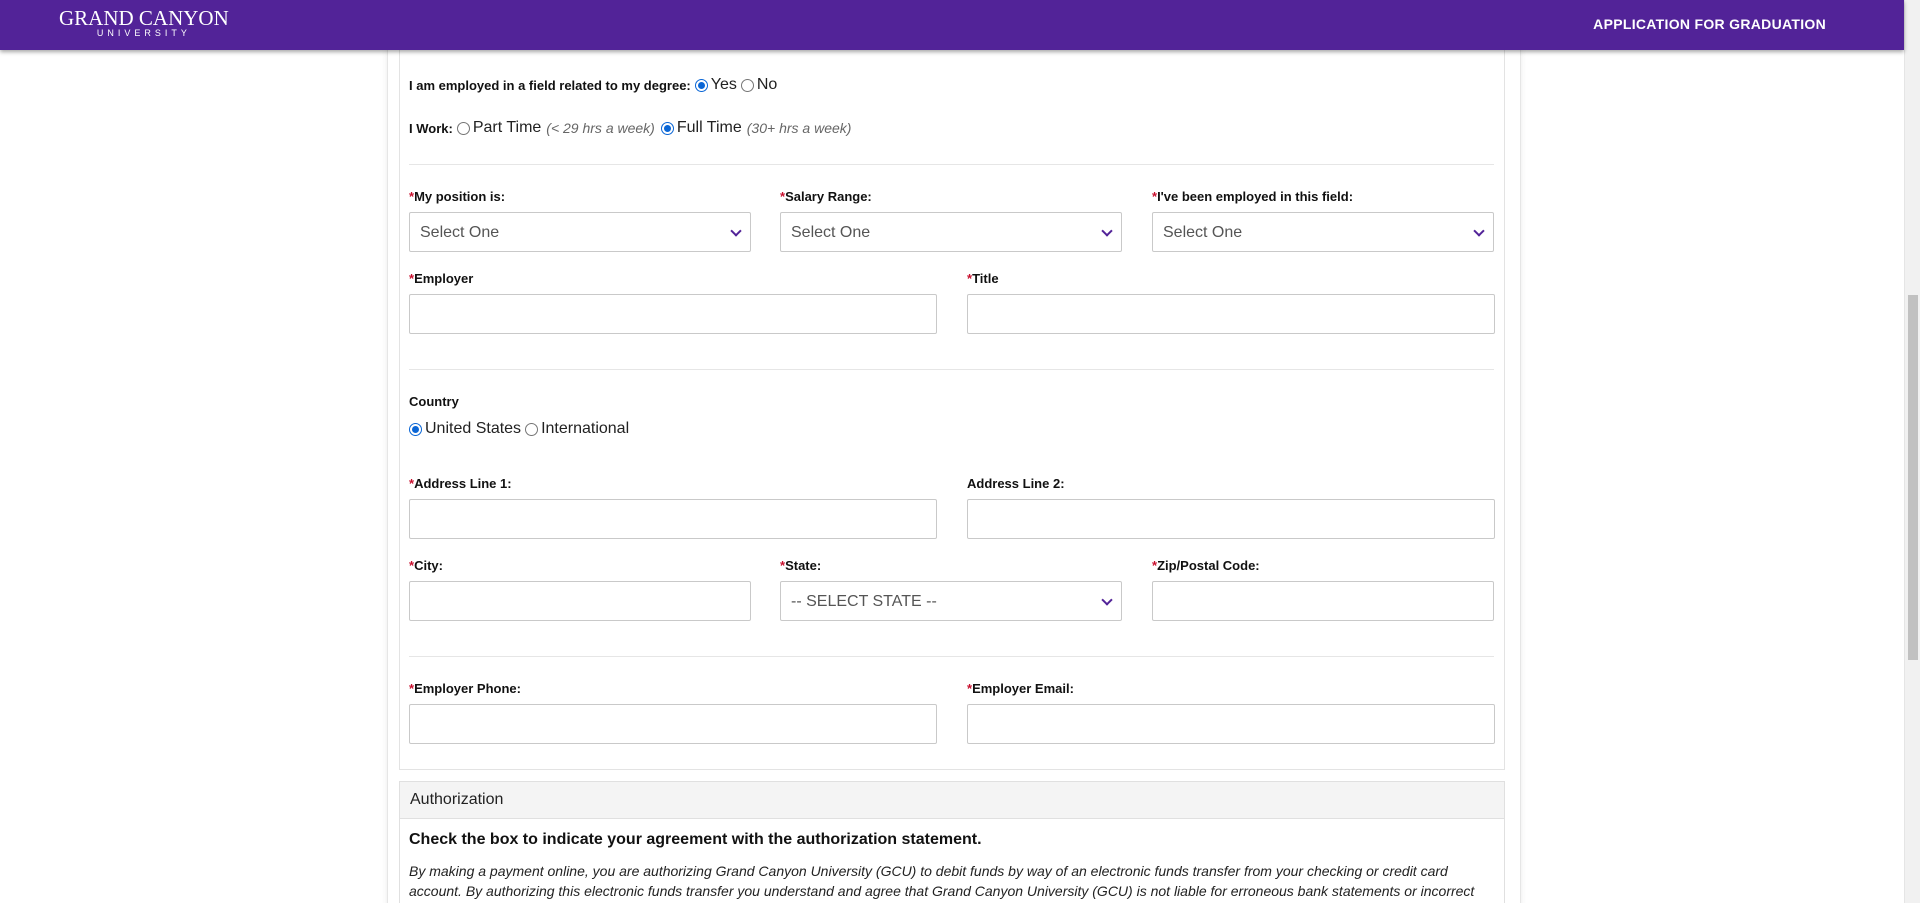 The height and width of the screenshot is (903, 1920). I want to click on authorization-heading: Authorization, so click(952, 800).